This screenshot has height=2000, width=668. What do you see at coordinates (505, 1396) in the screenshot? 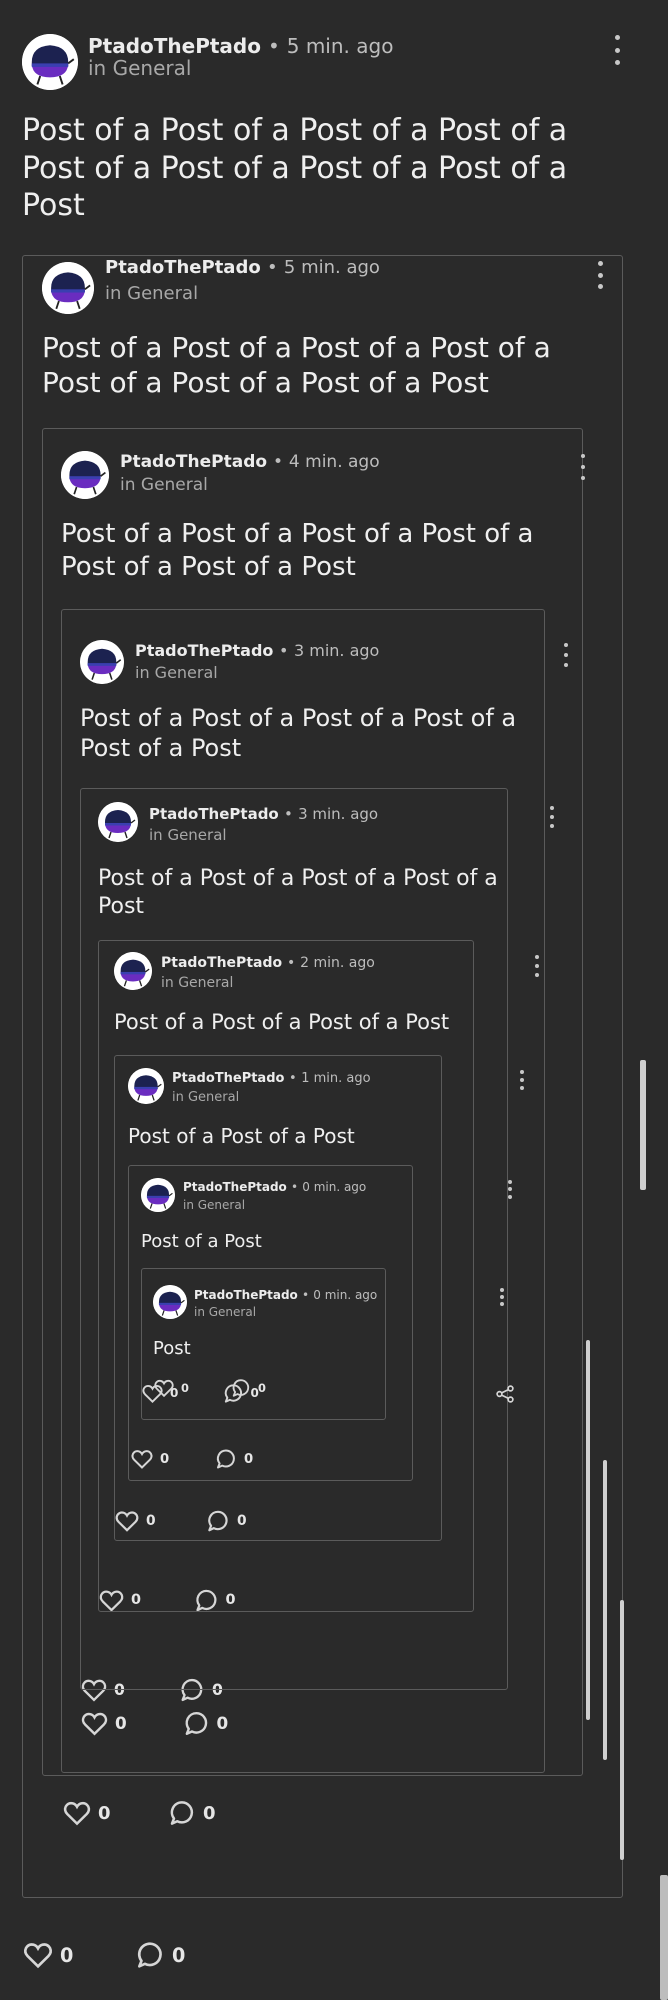
I see `share-icon` at bounding box center [505, 1396].